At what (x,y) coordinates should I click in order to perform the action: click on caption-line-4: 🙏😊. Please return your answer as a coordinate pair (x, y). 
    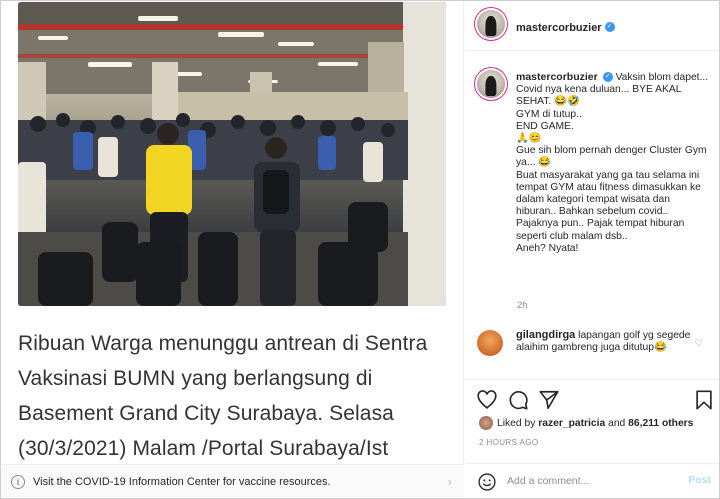
    Looking at the image, I should click on (529, 139).